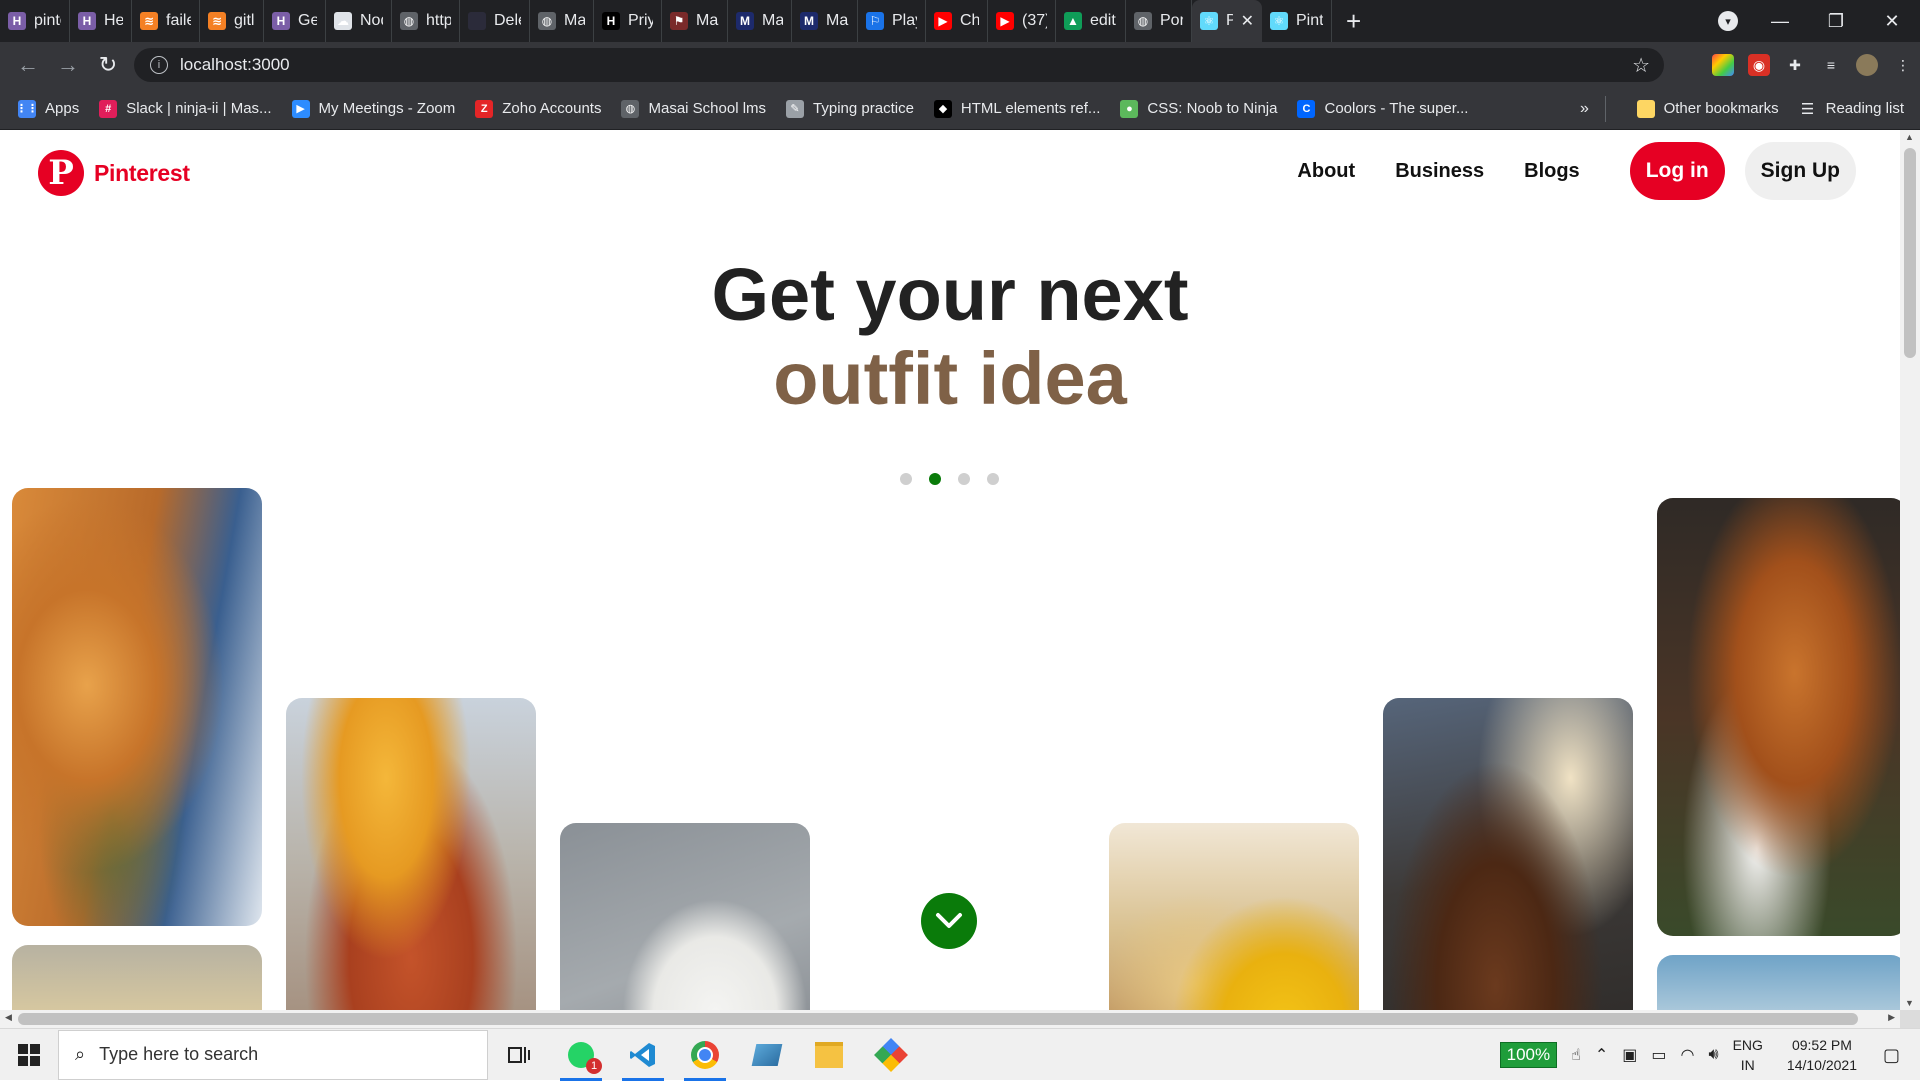 This screenshot has height=1081, width=1920. I want to click on browser-menu-icon: ⋮, so click(1903, 65).